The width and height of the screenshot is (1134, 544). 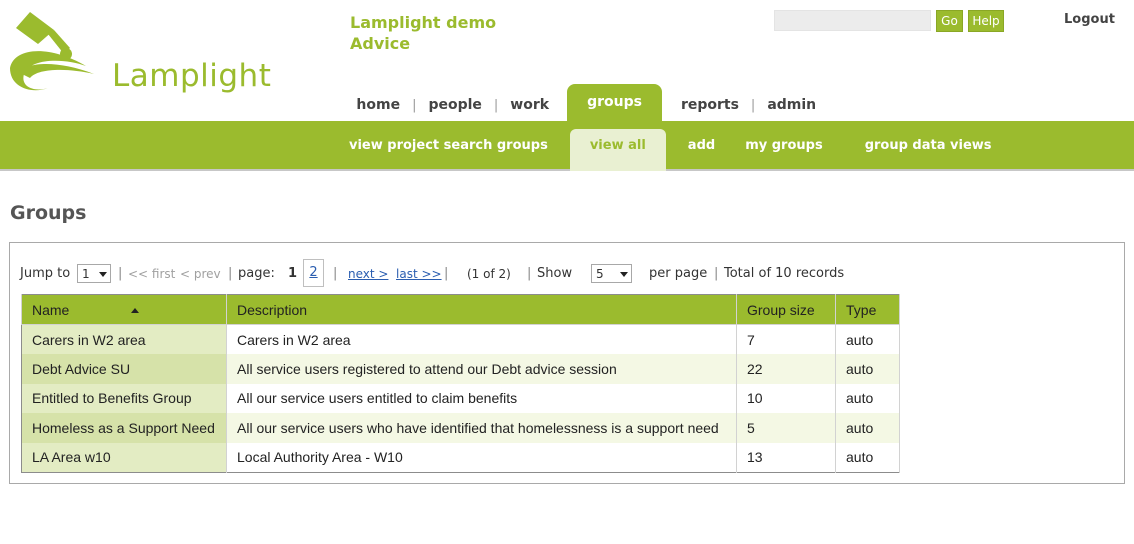 I want to click on lamp-icon, so click(x=52, y=51).